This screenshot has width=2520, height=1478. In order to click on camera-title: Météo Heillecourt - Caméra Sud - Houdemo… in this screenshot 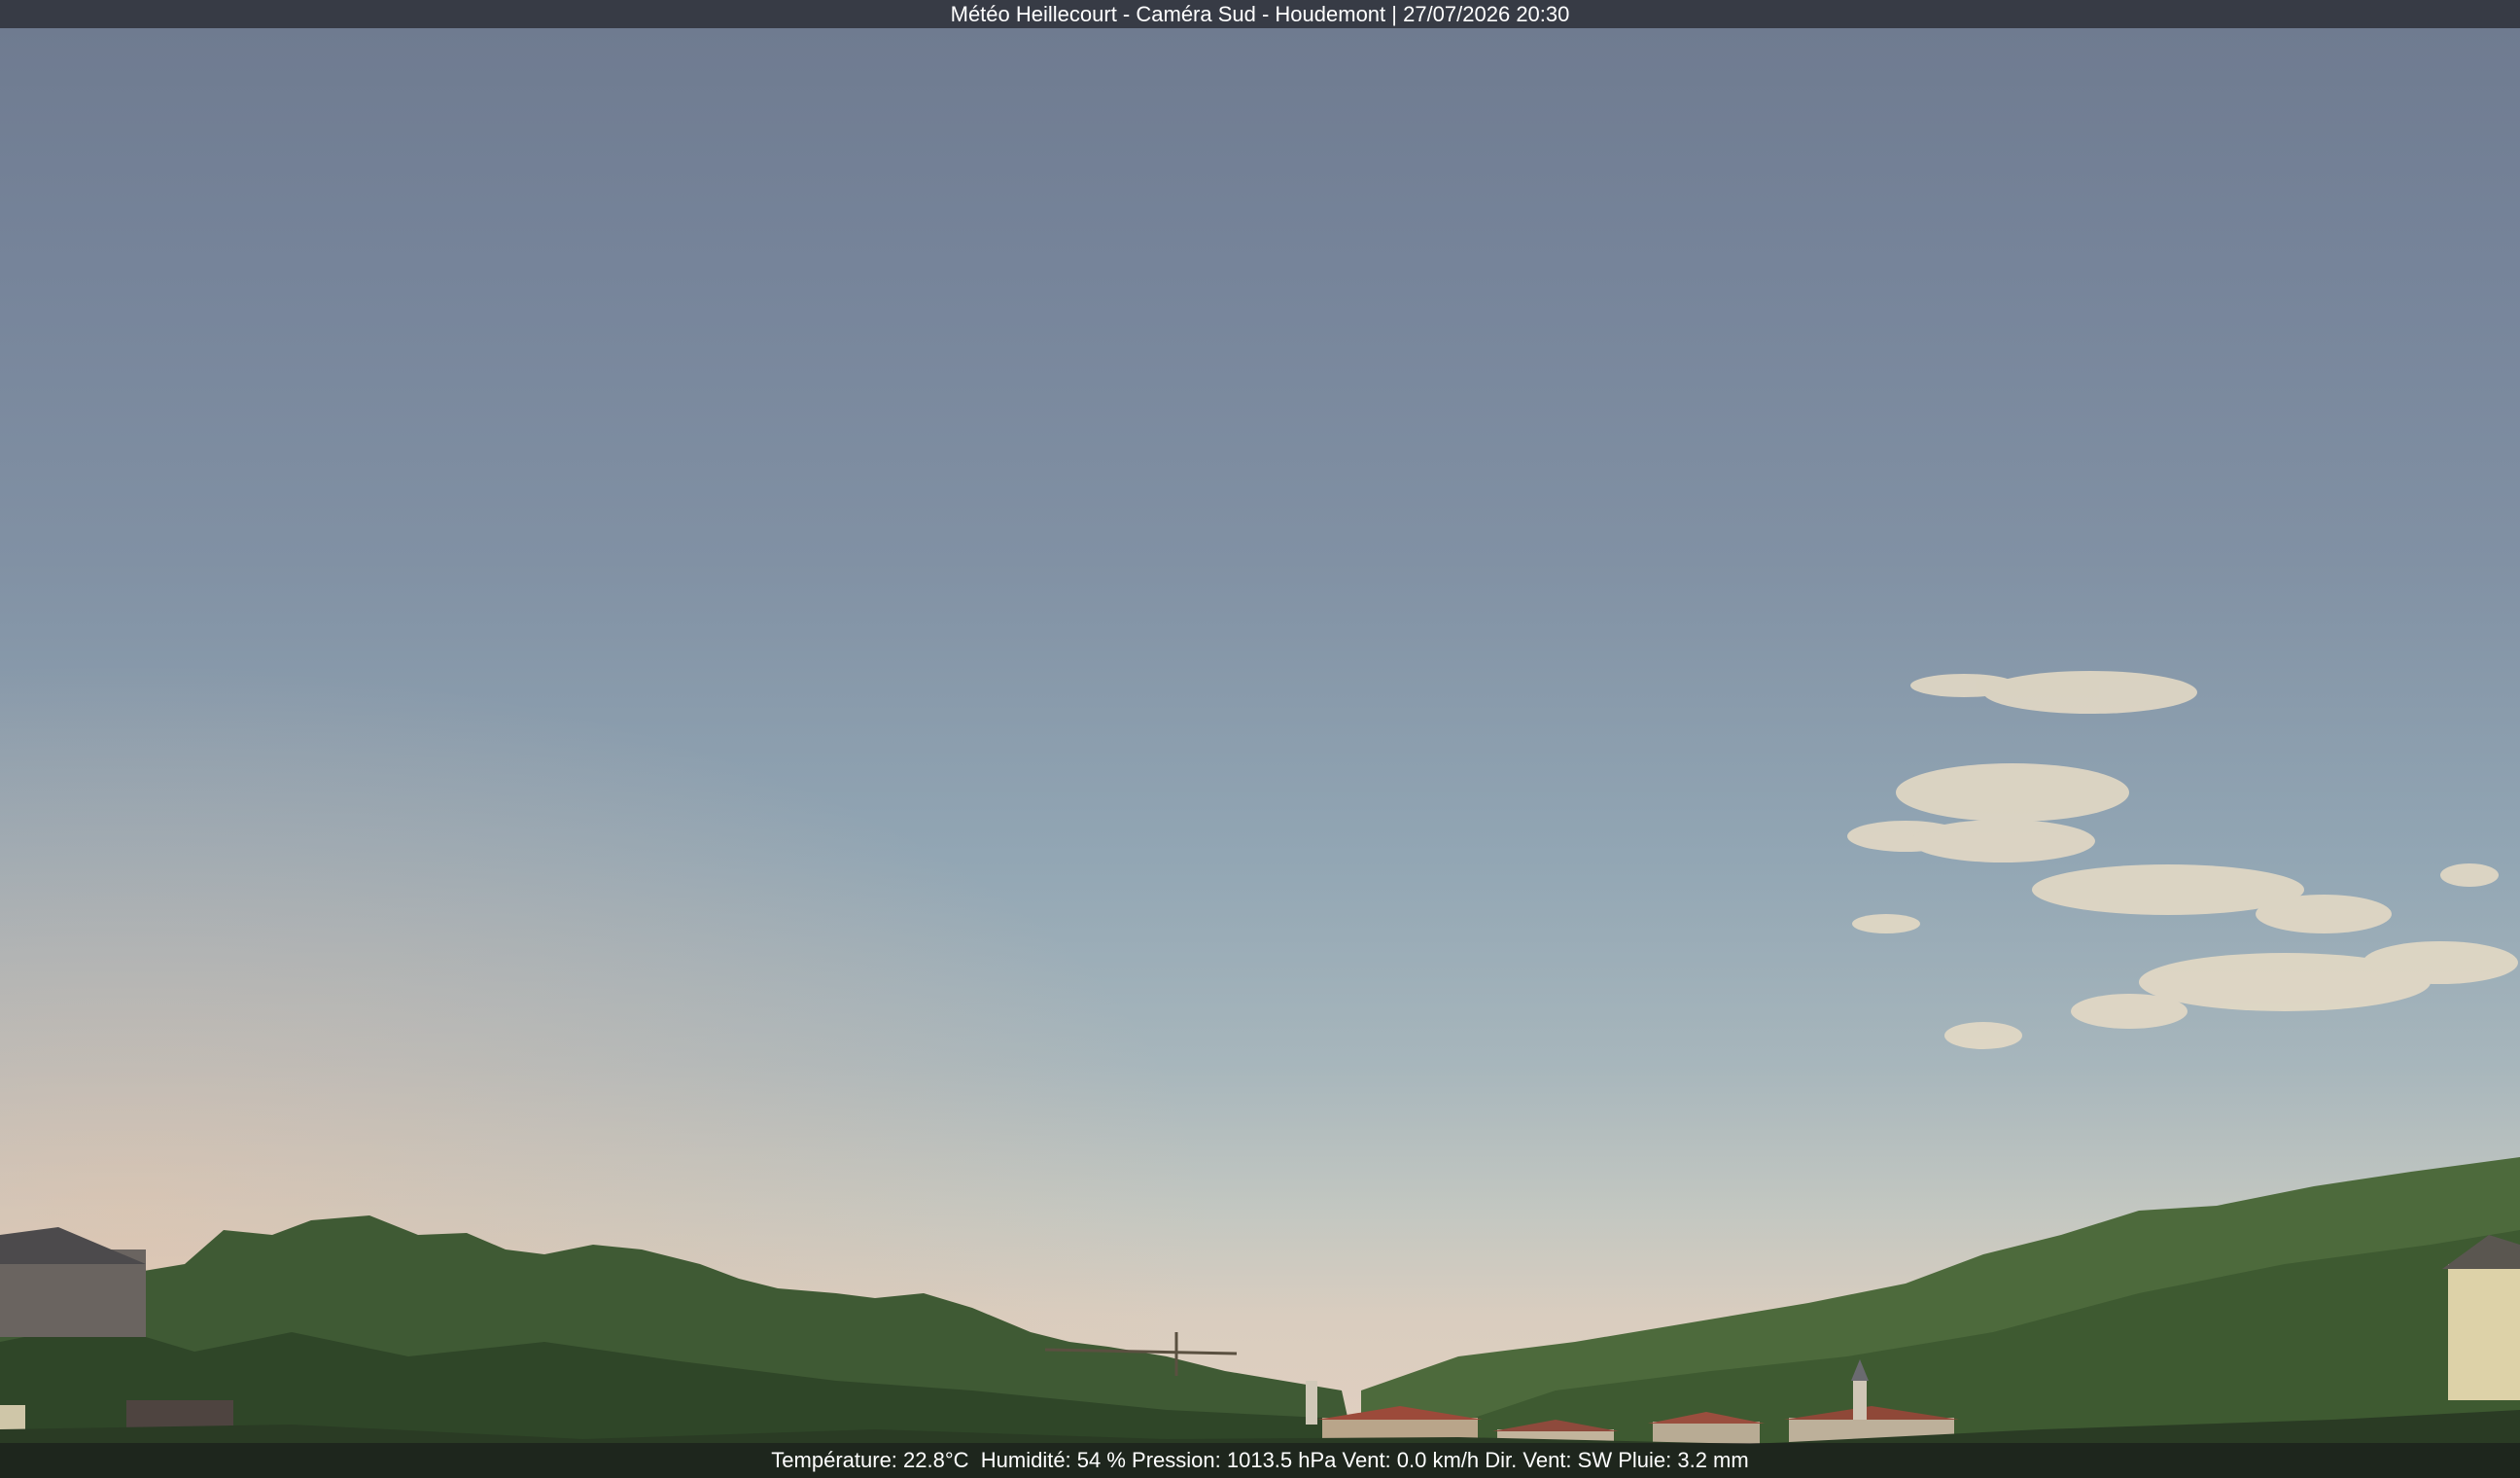, I will do `click(1260, 13)`.